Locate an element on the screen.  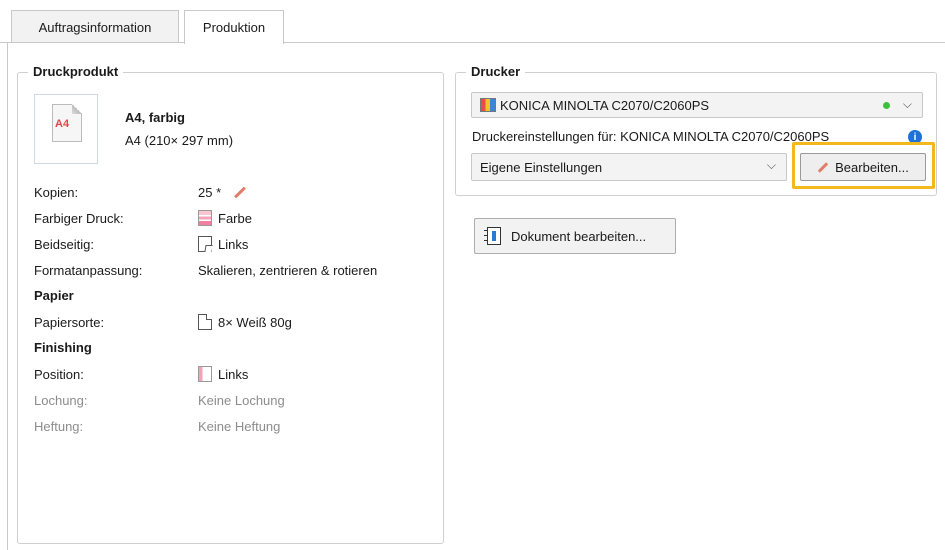
duplex-icon is located at coordinates (205, 244).